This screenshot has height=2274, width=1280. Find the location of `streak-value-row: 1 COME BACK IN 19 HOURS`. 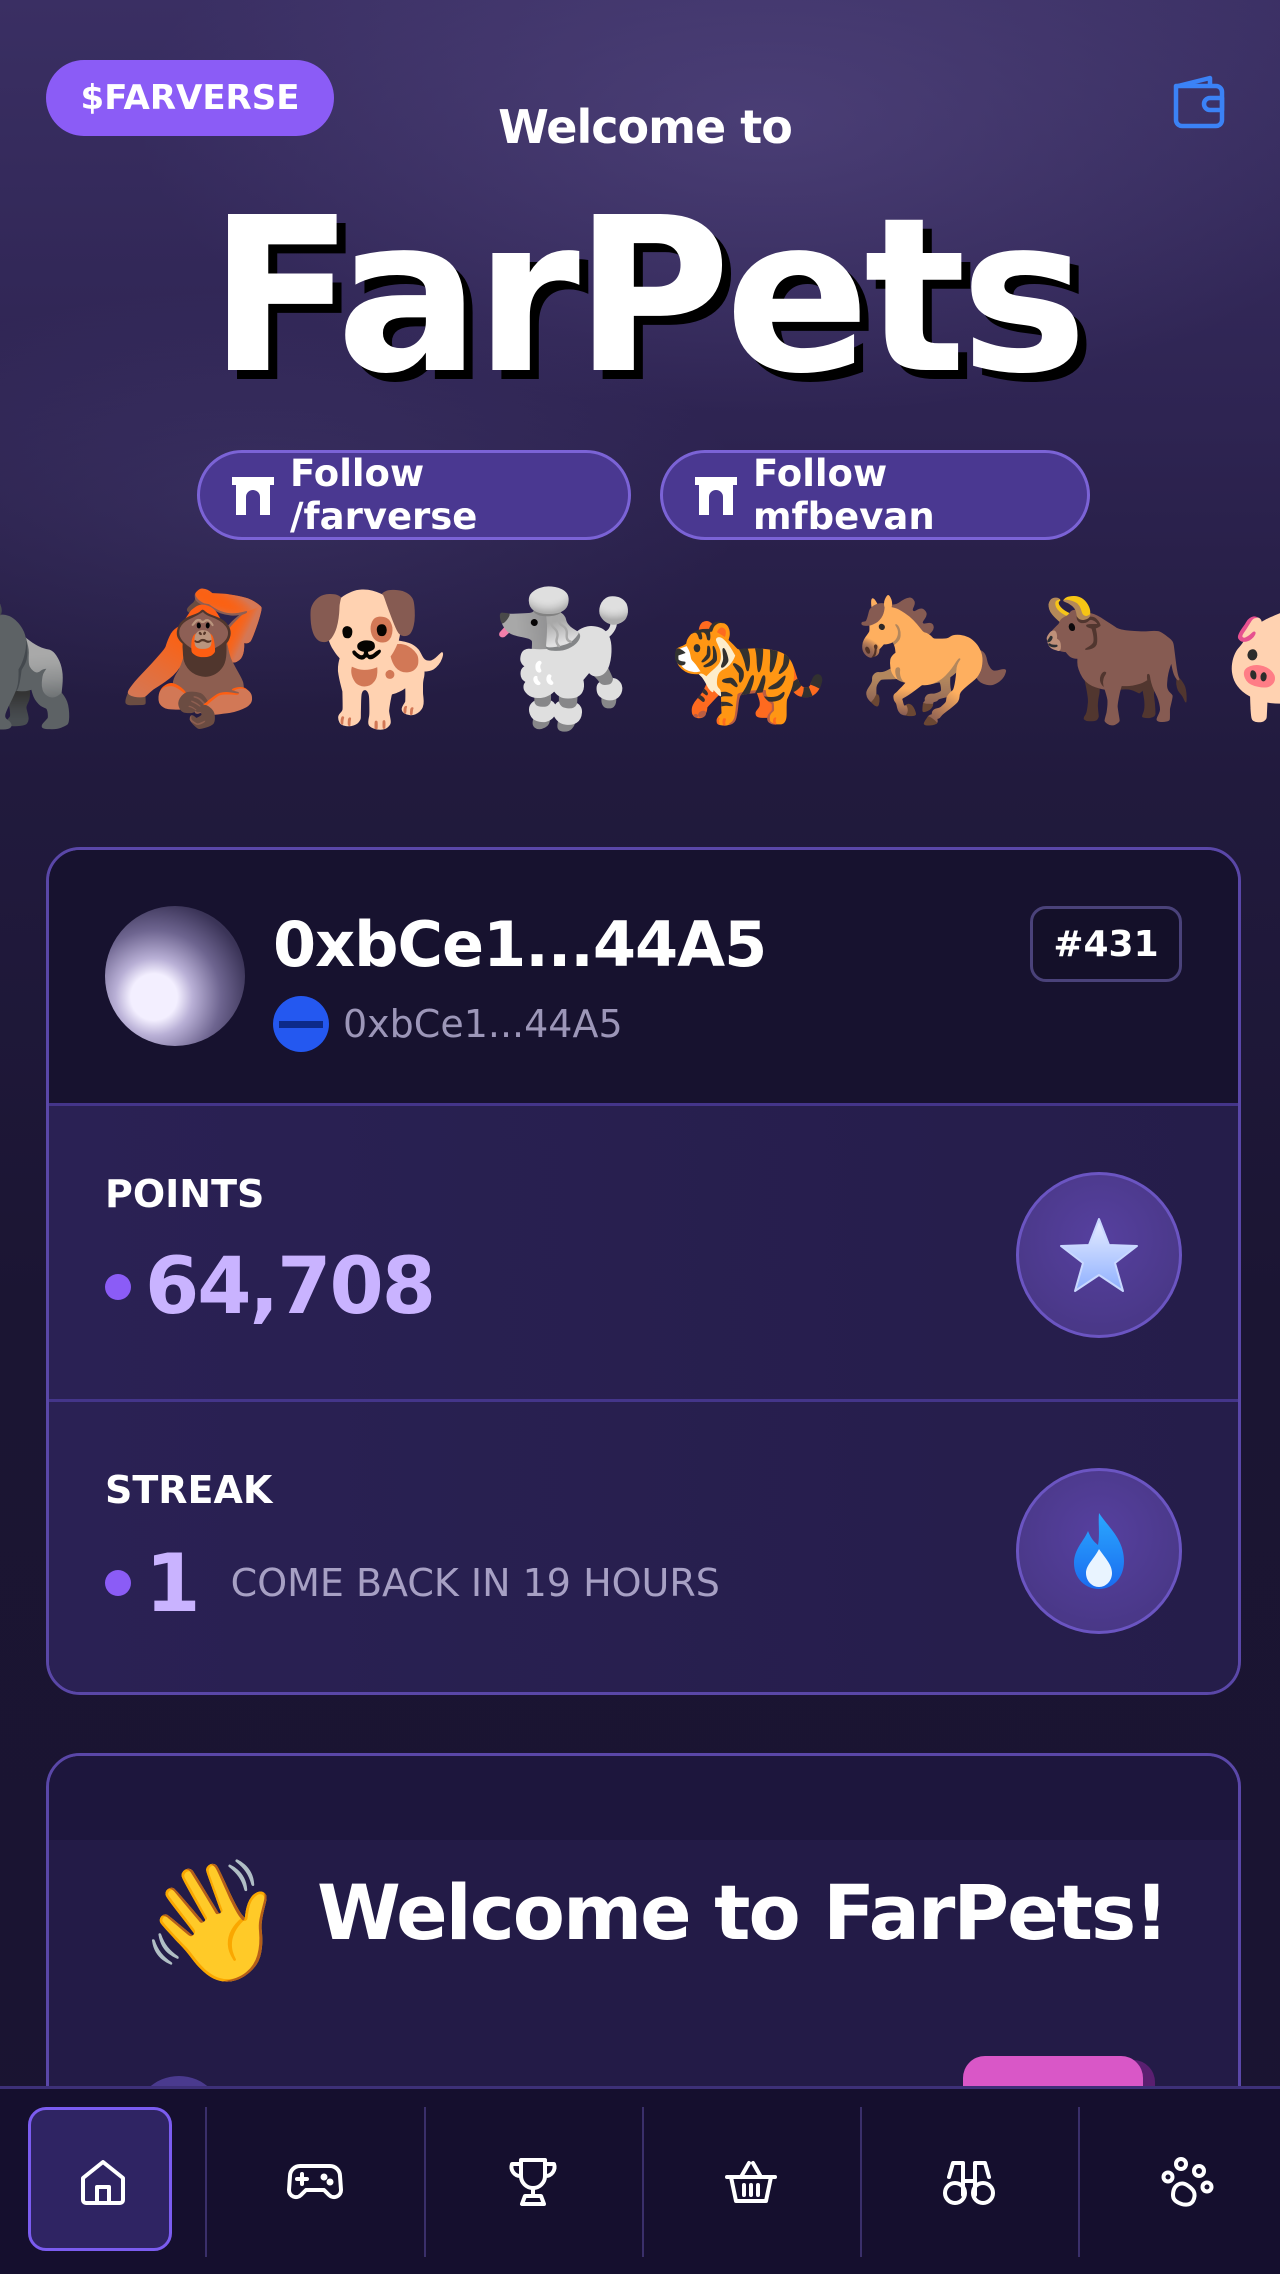

streak-value-row: 1 COME BACK IN 19 HOURS is located at coordinates (412, 1583).